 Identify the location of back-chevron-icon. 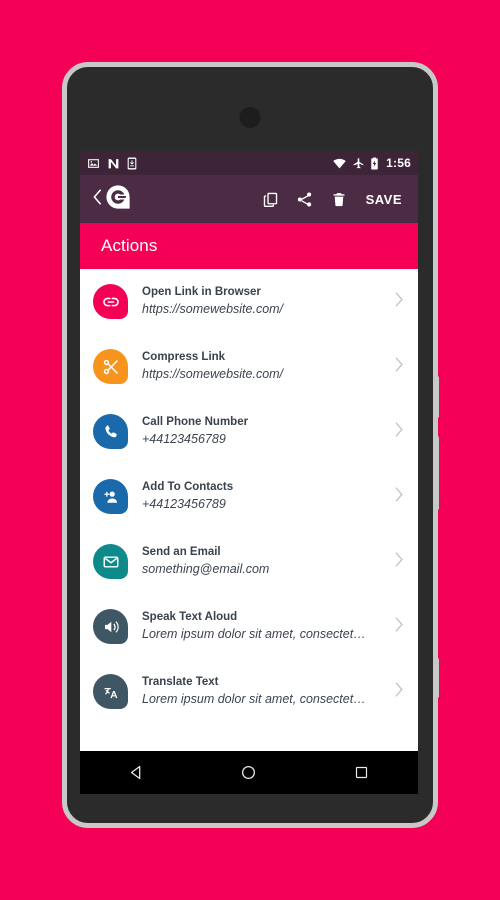
(97, 199).